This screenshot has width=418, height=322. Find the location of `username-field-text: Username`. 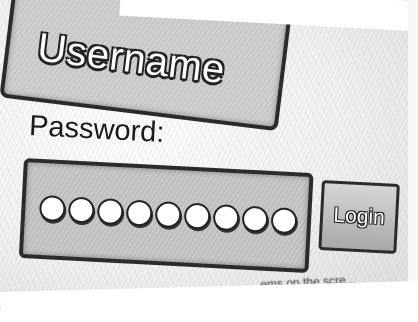

username-field-text: Username is located at coordinates (131, 59).